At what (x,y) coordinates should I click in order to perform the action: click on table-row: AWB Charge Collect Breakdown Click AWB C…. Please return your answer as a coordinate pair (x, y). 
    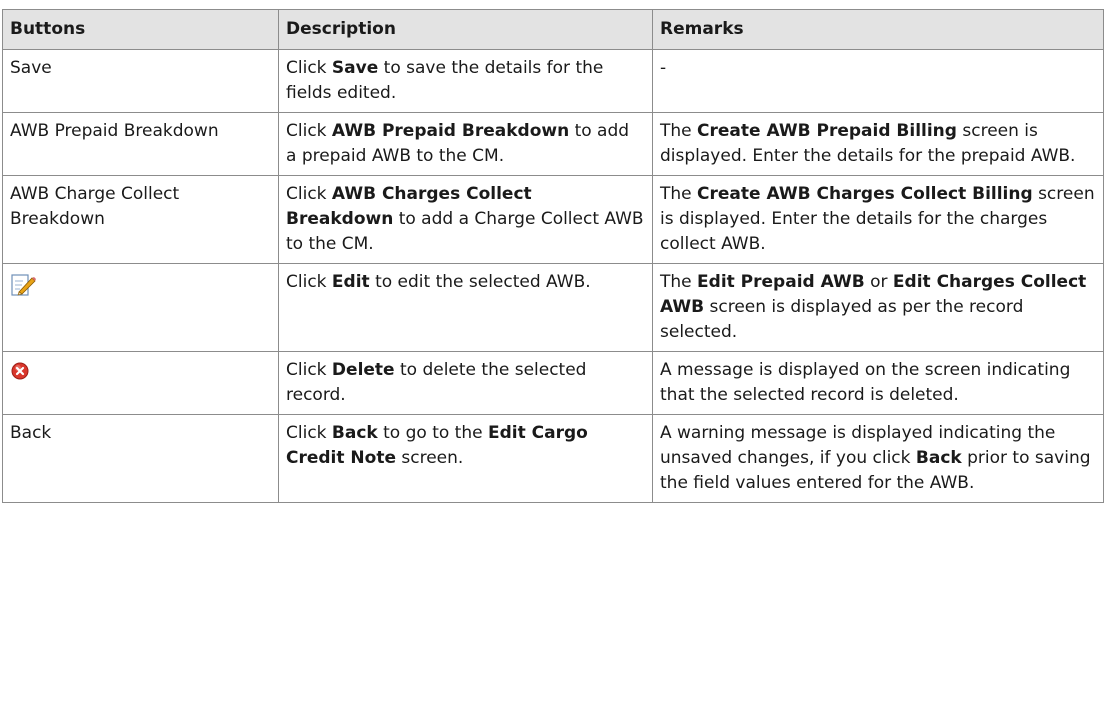
    Looking at the image, I should click on (553, 219).